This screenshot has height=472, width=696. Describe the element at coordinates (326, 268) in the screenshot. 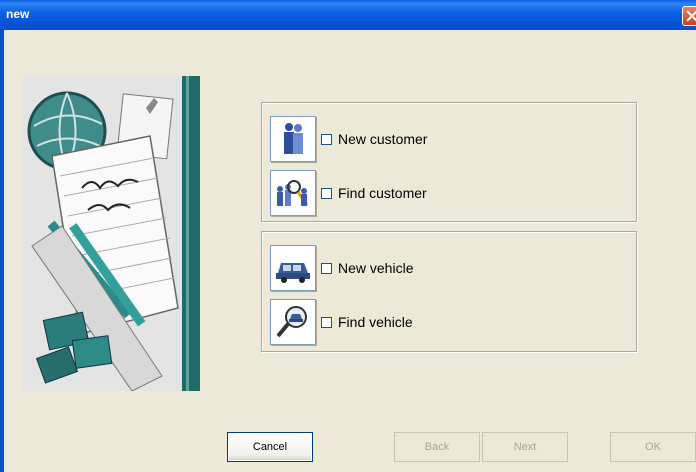

I see `new-vehicle-checkbox` at that location.